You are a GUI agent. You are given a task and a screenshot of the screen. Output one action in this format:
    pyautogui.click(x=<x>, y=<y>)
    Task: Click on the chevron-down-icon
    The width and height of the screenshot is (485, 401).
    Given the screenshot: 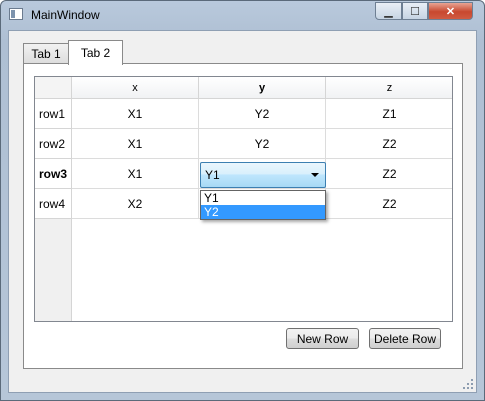 What is the action you would take?
    pyautogui.click(x=315, y=175)
    